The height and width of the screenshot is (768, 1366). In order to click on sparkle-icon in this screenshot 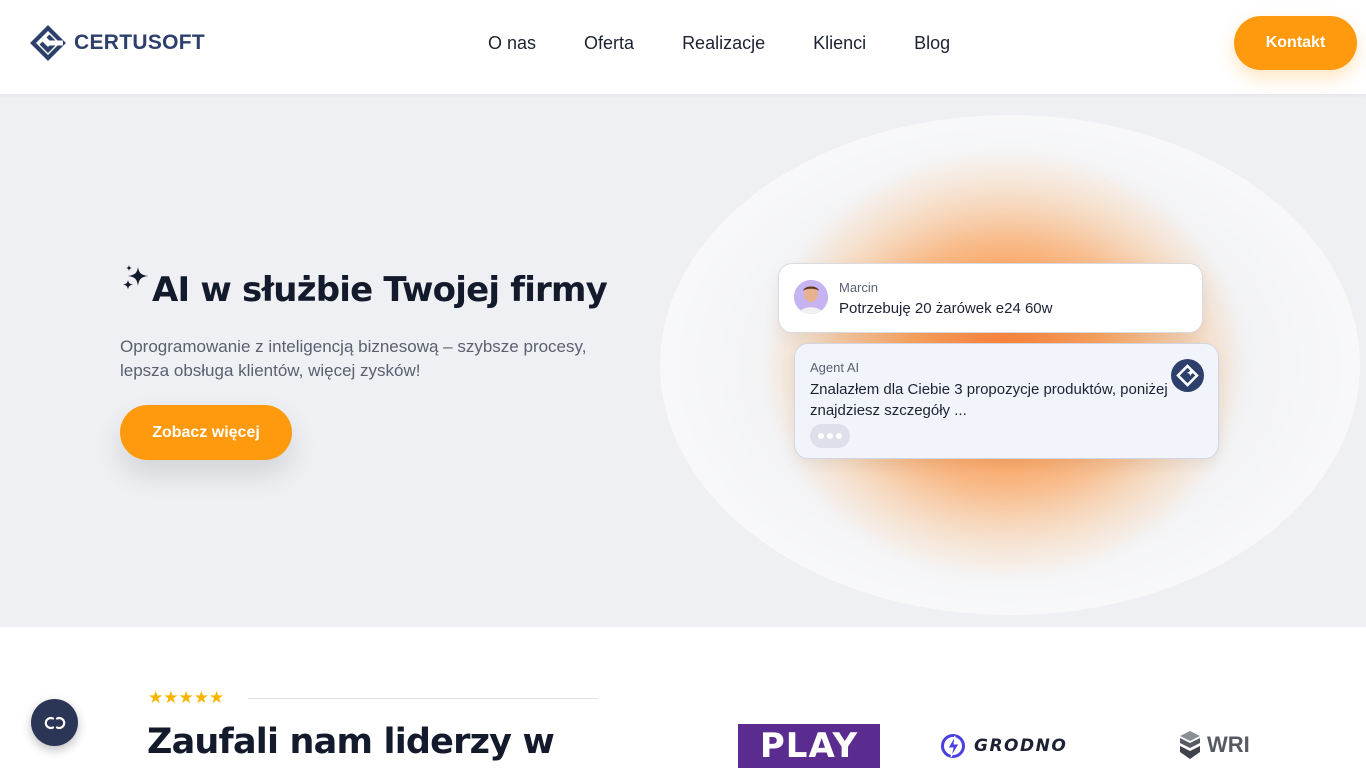, I will do `click(135, 277)`.